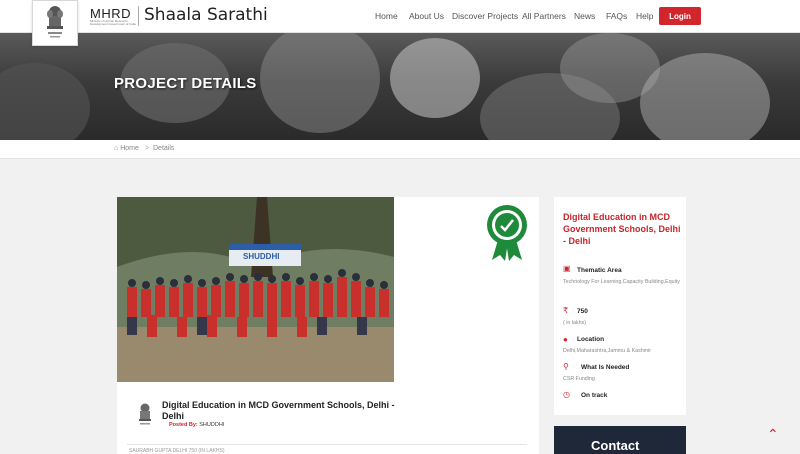 The width and height of the screenshot is (800, 454). What do you see at coordinates (177, 451) in the screenshot?
I see `project-meta: SAURABH GUPTA DELHI 750 (IN LAKHS)` at bounding box center [177, 451].